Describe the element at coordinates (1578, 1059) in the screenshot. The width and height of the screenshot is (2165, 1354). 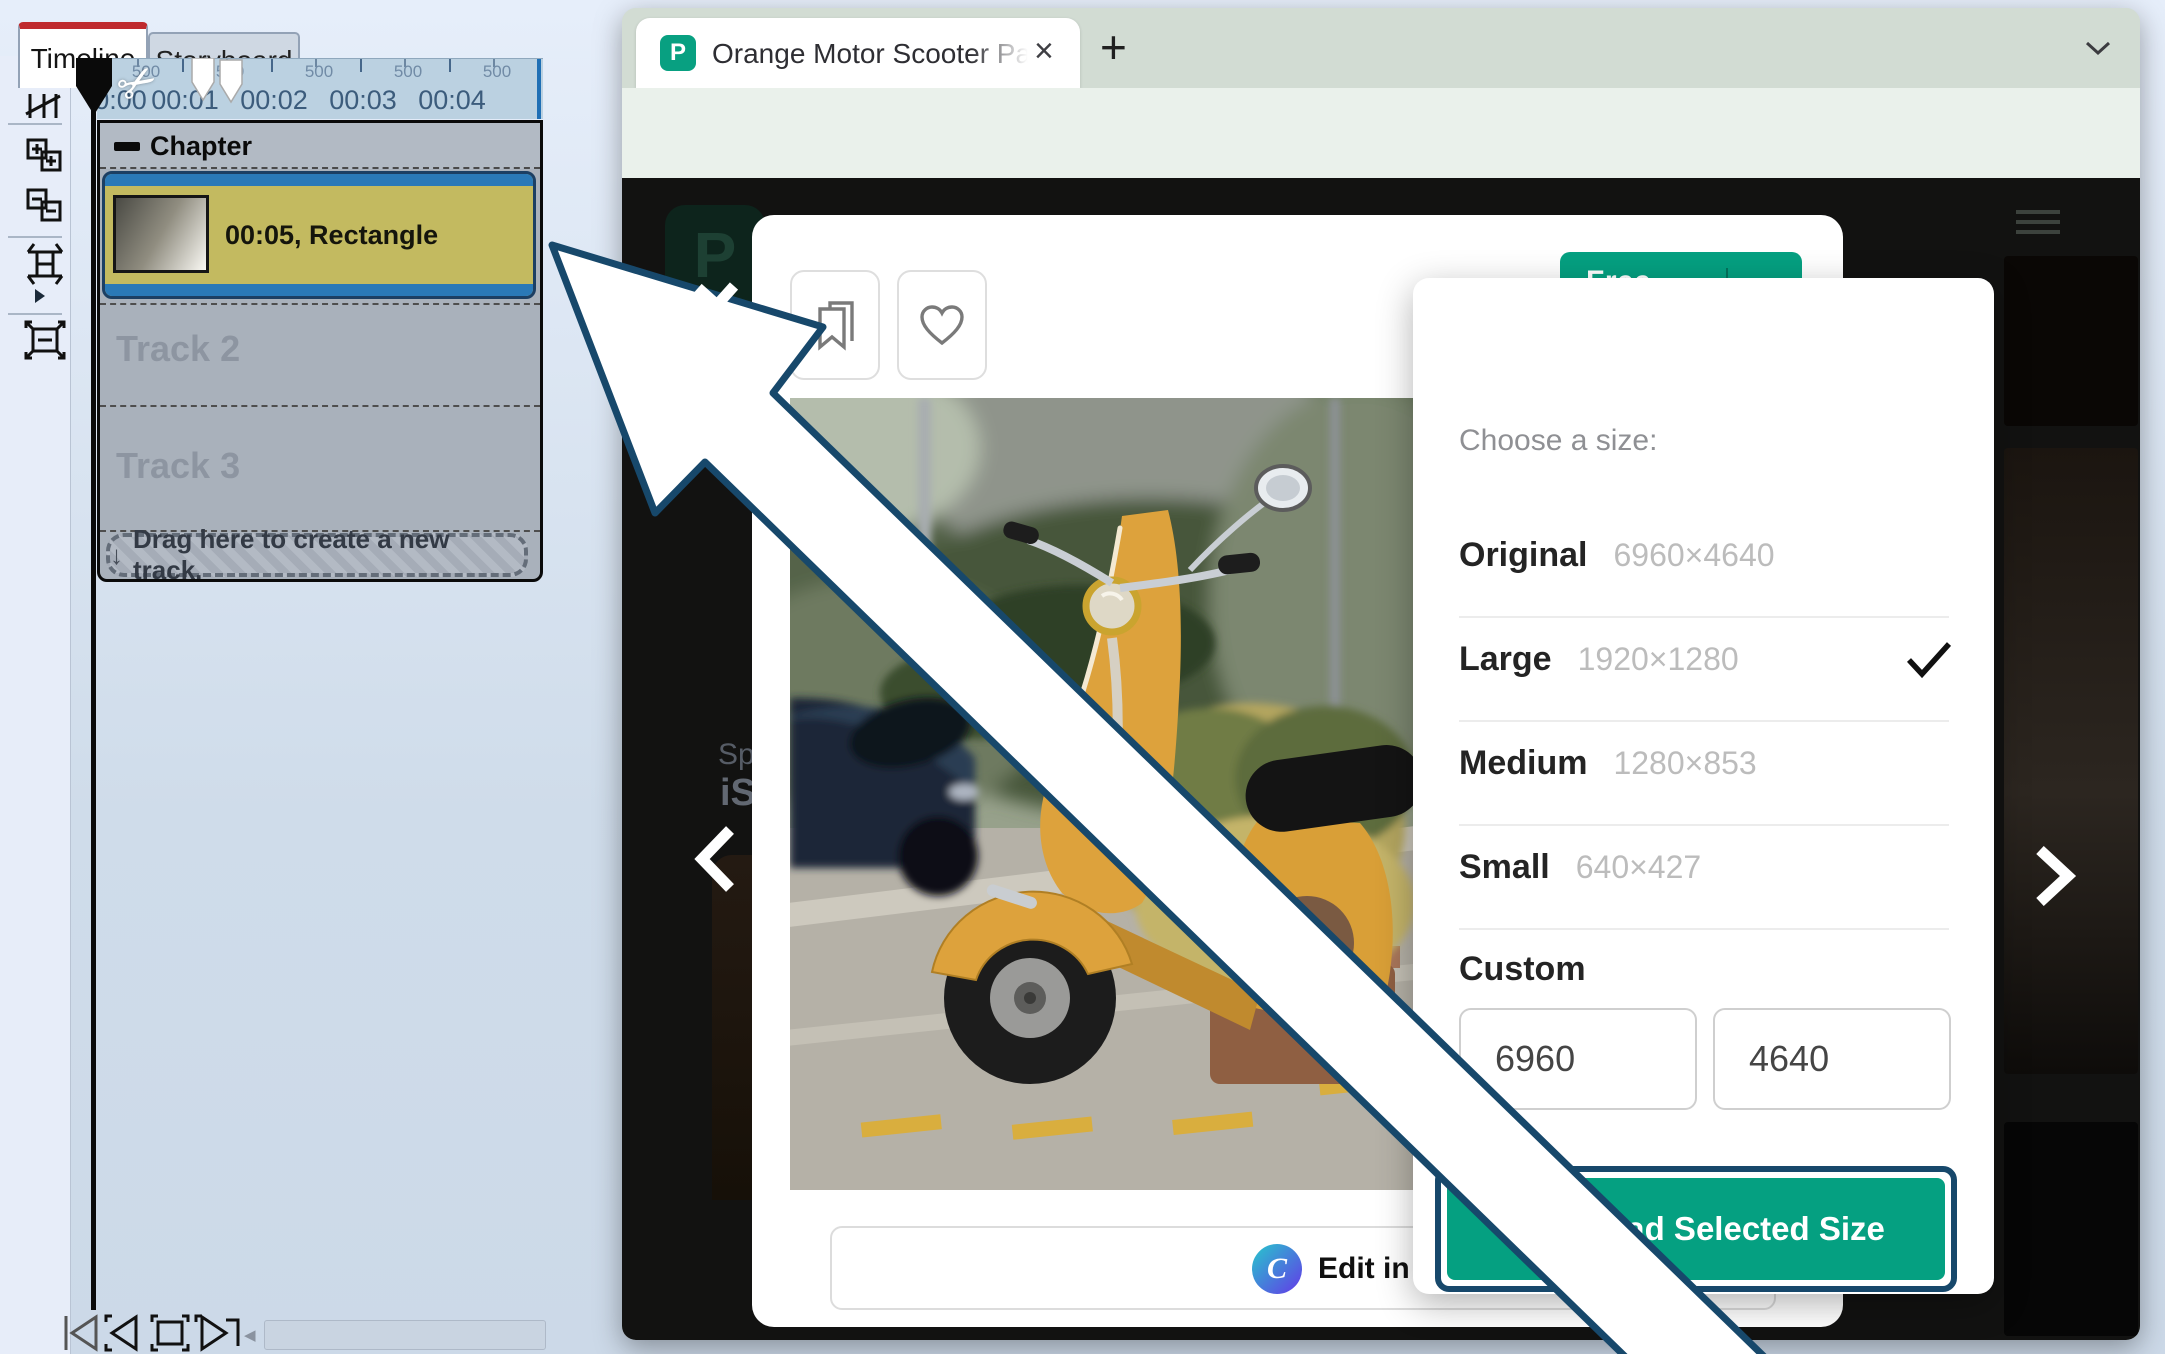
I see `custom-width-input` at that location.